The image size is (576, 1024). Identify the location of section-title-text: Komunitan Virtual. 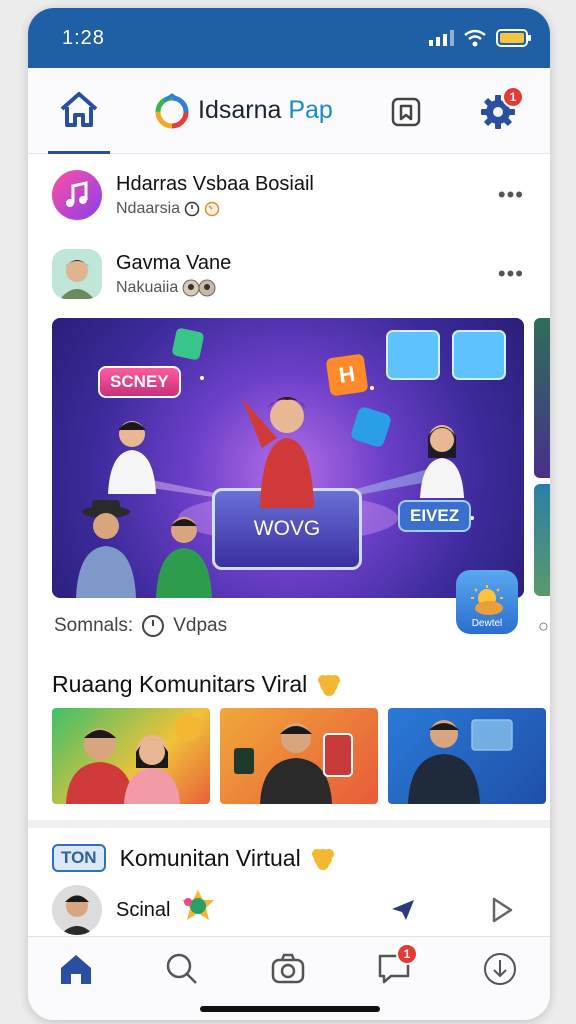
(210, 857).